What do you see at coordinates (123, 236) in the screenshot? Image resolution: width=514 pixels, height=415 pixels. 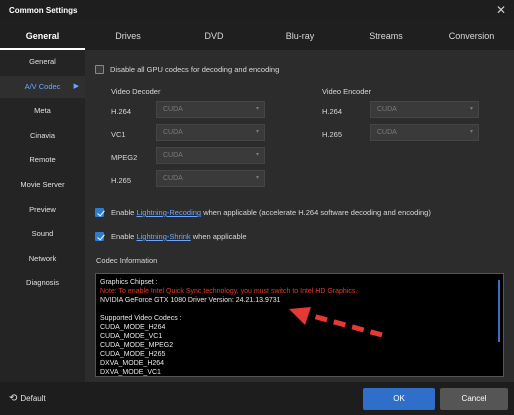 I see `shrink-pre-text: Enable` at bounding box center [123, 236].